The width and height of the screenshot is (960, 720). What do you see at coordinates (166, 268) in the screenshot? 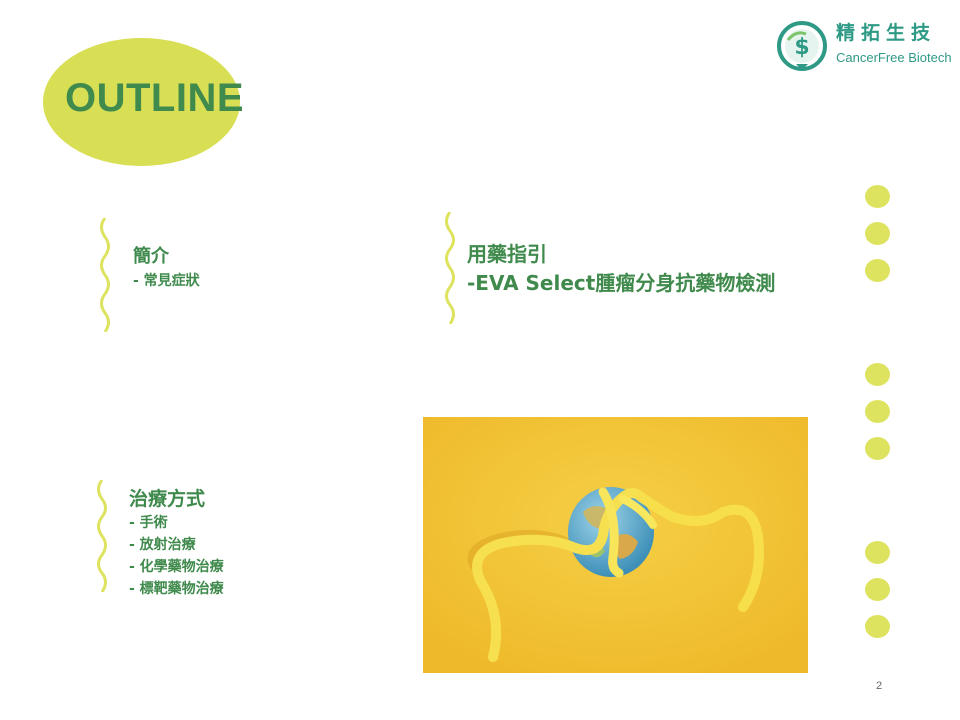
I see `section-intro: 簡介 - 常見症狀` at bounding box center [166, 268].